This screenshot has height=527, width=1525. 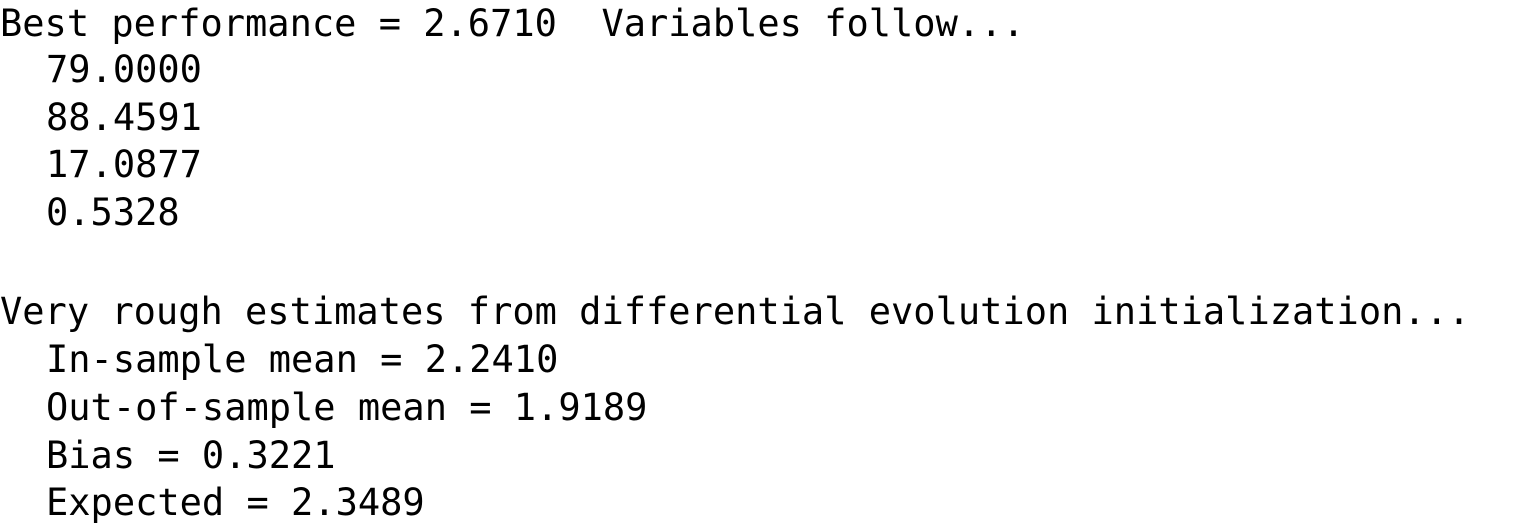 What do you see at coordinates (347, 407) in the screenshot?
I see `out-of-sample-mean-line: Out-of-sample mean = 1.9189` at bounding box center [347, 407].